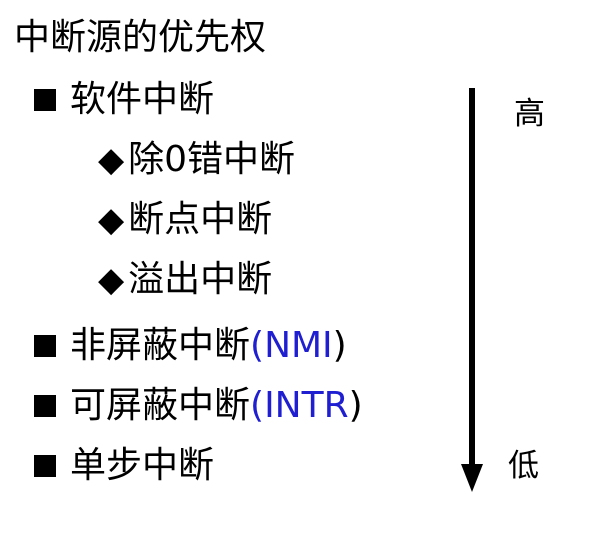 The height and width of the screenshot is (551, 603). What do you see at coordinates (298, 345) in the screenshot?
I see `abbreviation: NMI` at bounding box center [298, 345].